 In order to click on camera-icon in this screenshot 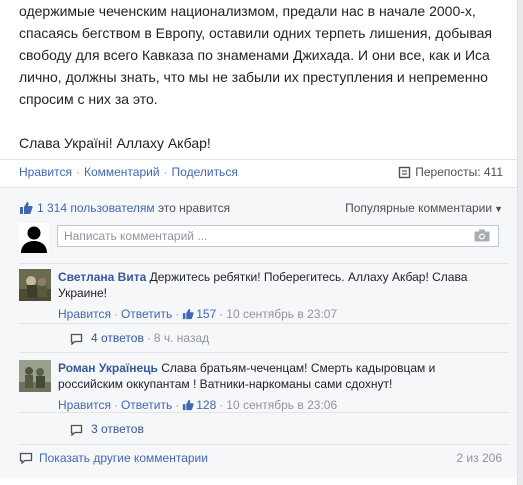, I will do `click(482, 237)`.